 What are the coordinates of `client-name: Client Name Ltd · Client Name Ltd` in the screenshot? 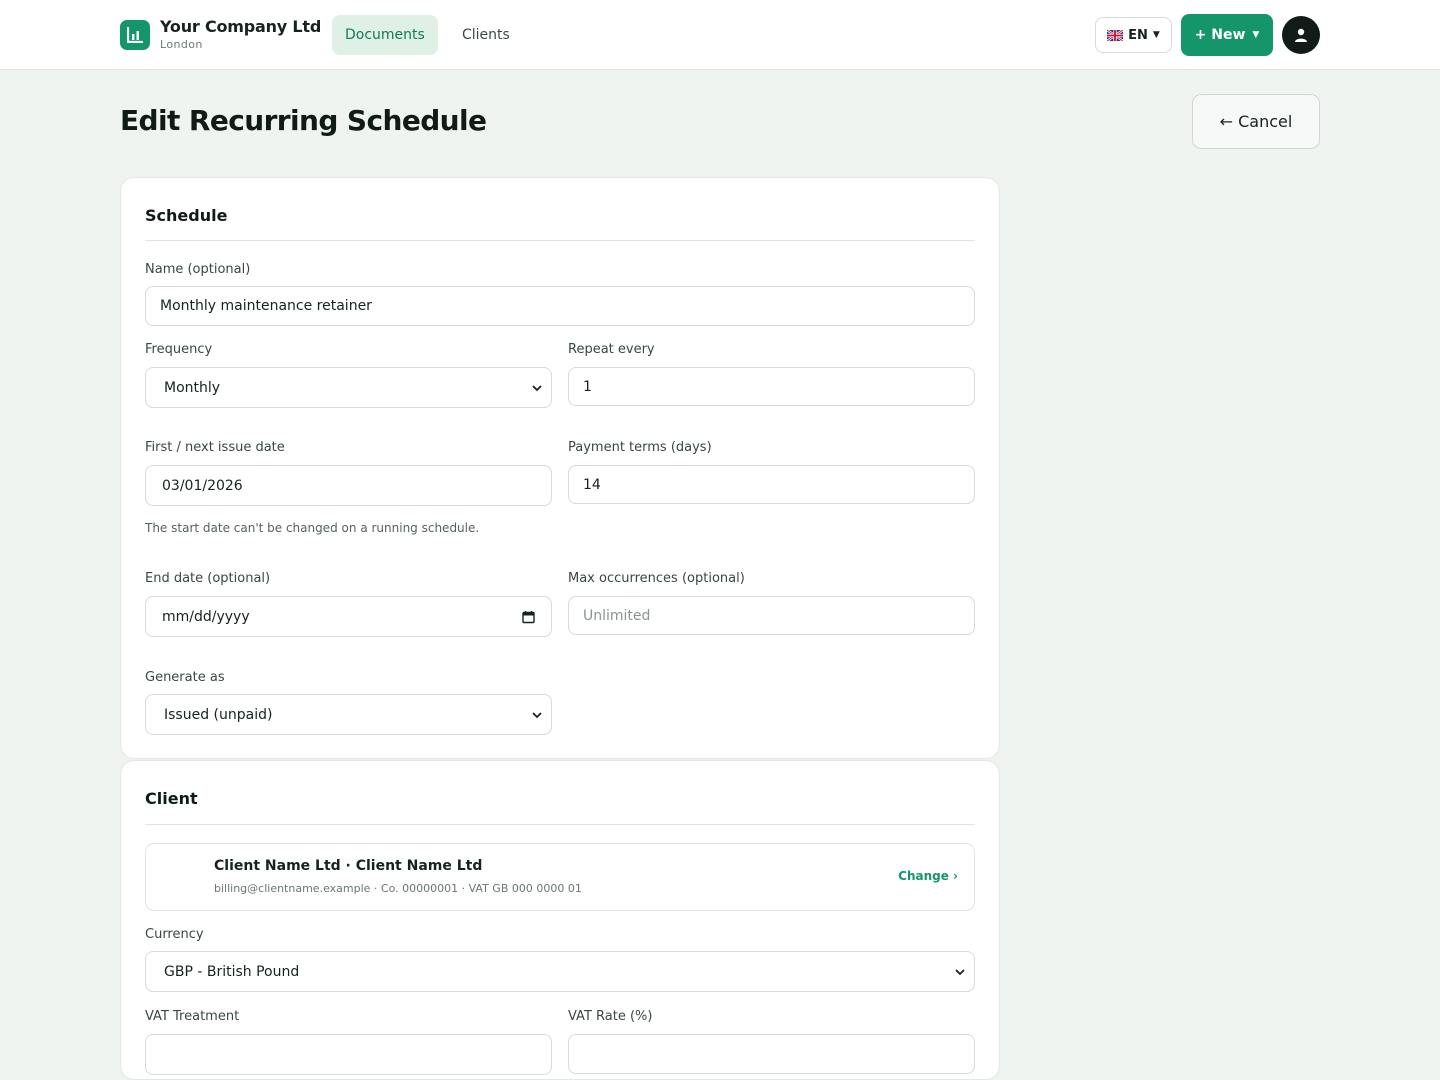 It's located at (348, 866).